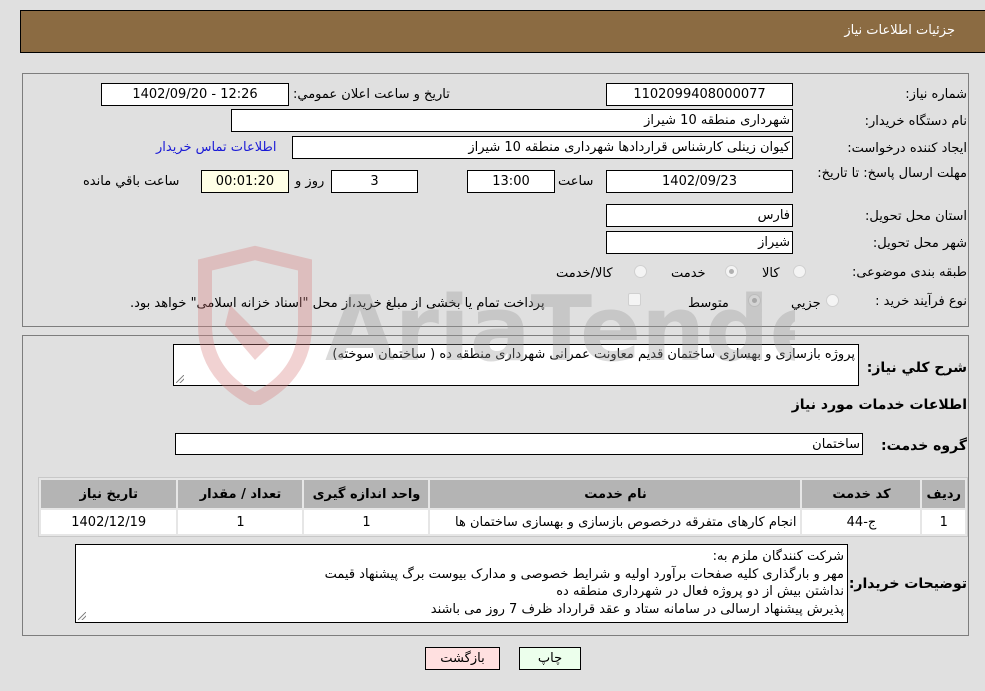 The width and height of the screenshot is (985, 691). What do you see at coordinates (634, 299) in the screenshot?
I see `treasury-checkbox` at bounding box center [634, 299].